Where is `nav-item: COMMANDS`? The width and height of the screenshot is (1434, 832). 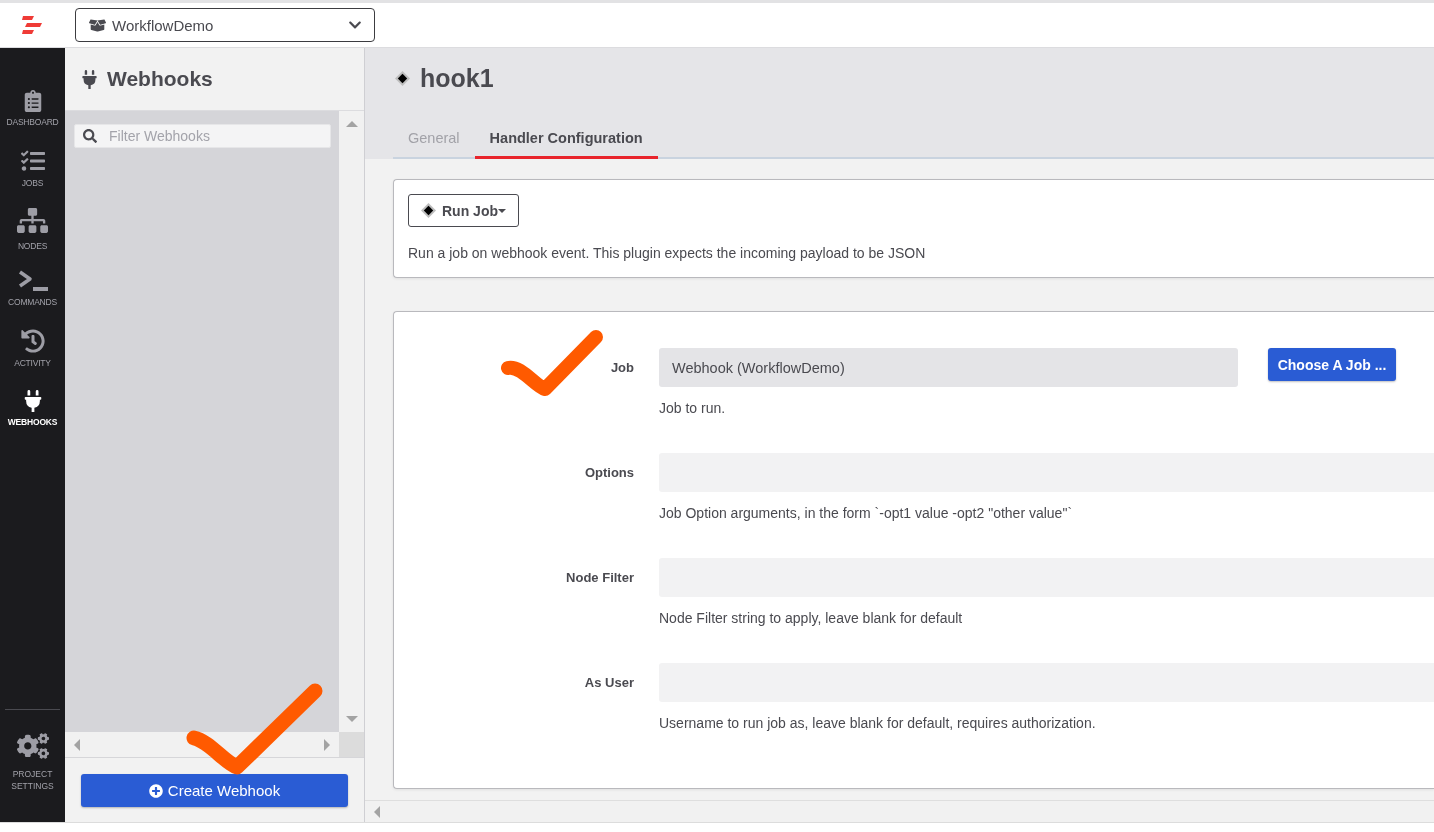
nav-item: COMMANDS is located at coordinates (32, 288).